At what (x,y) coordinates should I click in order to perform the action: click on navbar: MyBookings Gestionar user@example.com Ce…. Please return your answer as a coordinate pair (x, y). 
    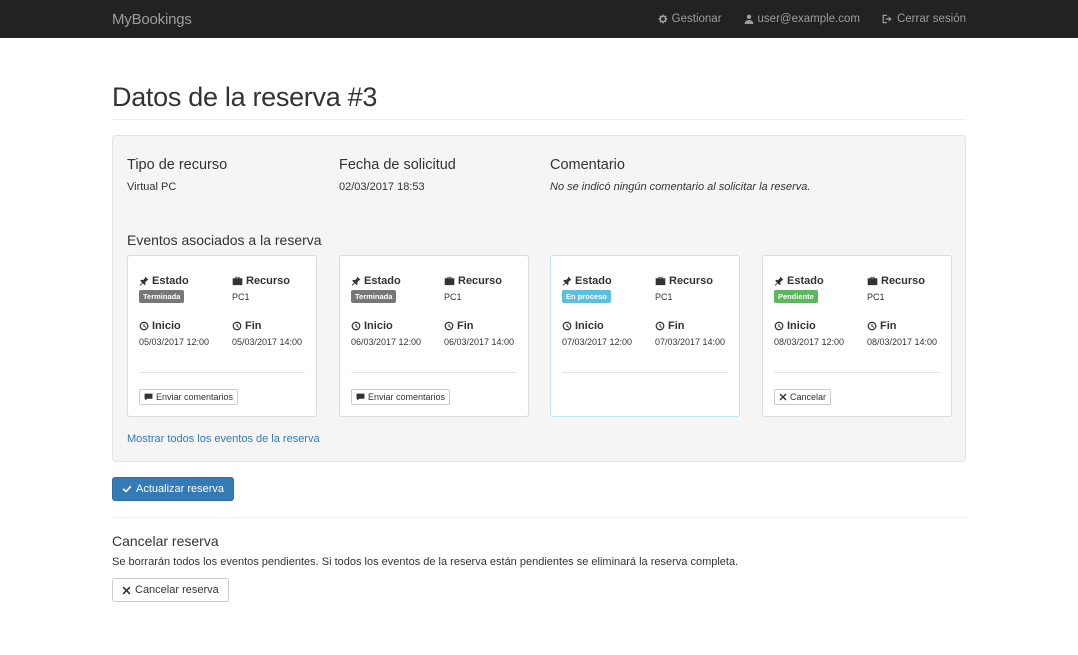
    Looking at the image, I should click on (539, 19).